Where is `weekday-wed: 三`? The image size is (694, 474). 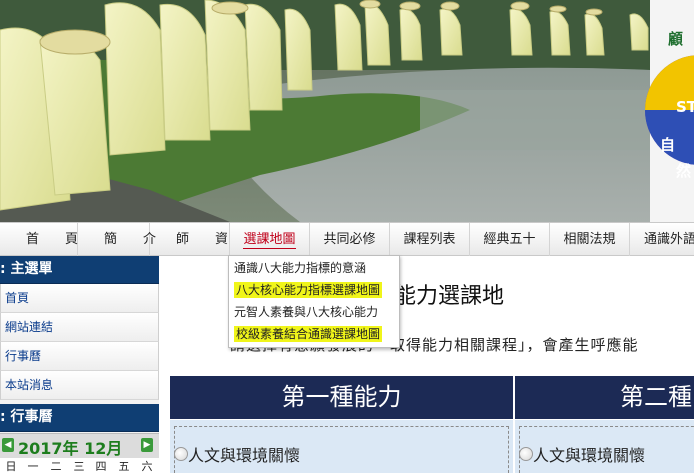
weekday-wed: 三 is located at coordinates (79, 466).